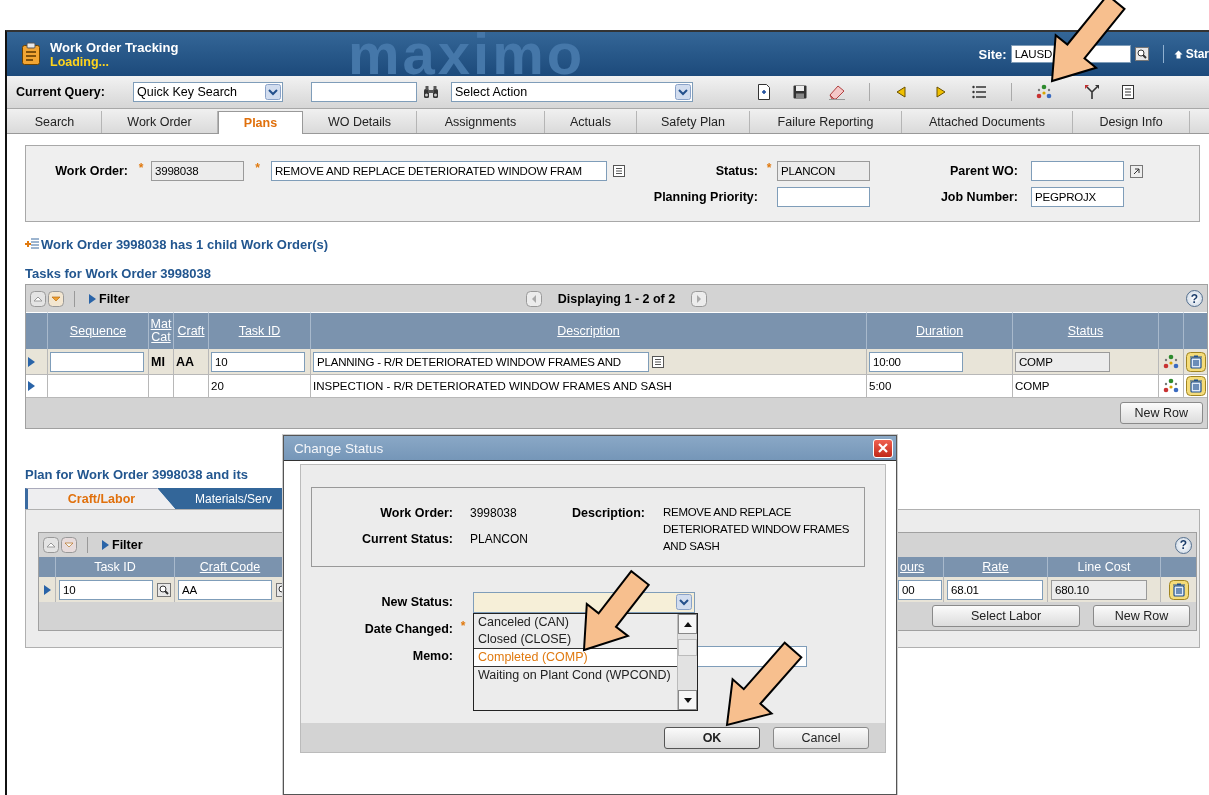  What do you see at coordinates (1099, 589) in the screenshot?
I see `line-cost-field: 680.10` at bounding box center [1099, 589].